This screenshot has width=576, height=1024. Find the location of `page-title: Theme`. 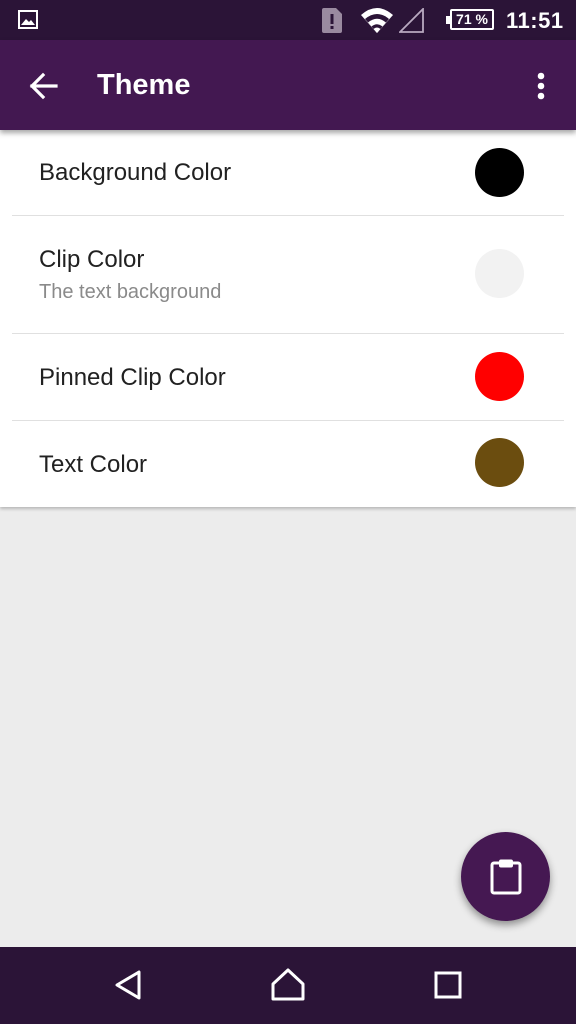

page-title: Theme is located at coordinates (144, 85).